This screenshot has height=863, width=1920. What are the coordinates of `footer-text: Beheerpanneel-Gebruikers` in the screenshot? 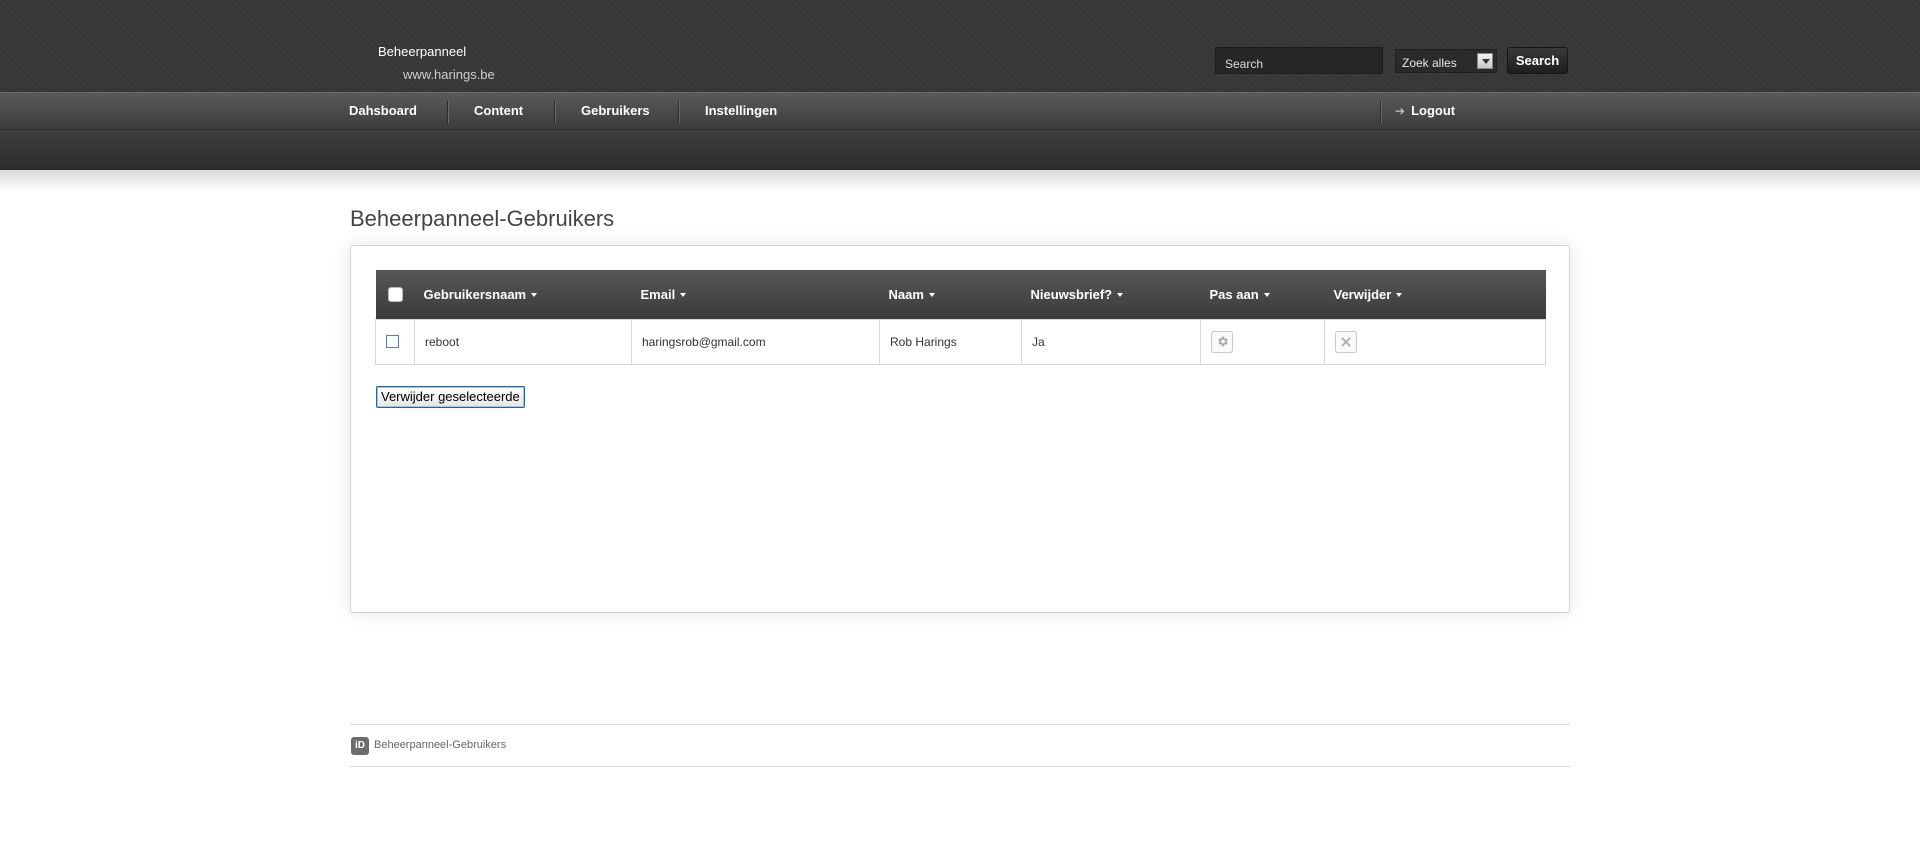 It's located at (440, 745).